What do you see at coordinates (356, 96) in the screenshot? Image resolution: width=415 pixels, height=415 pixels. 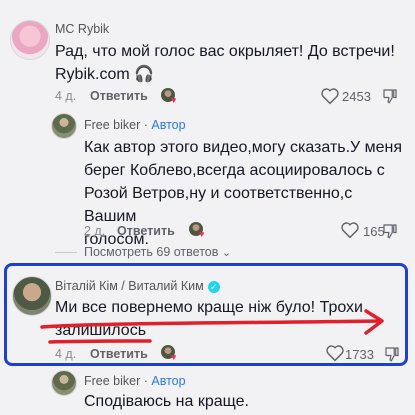 I see `like-count: 2453` at bounding box center [356, 96].